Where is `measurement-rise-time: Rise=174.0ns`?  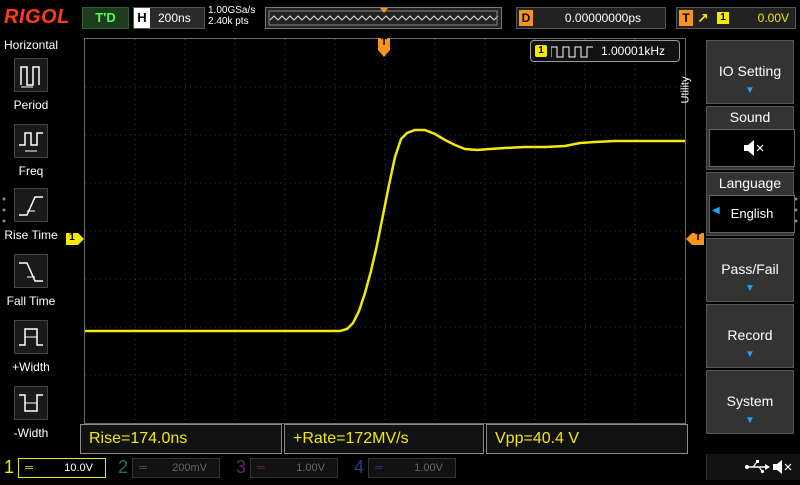 measurement-rise-time: Rise=174.0ns is located at coordinates (181, 439).